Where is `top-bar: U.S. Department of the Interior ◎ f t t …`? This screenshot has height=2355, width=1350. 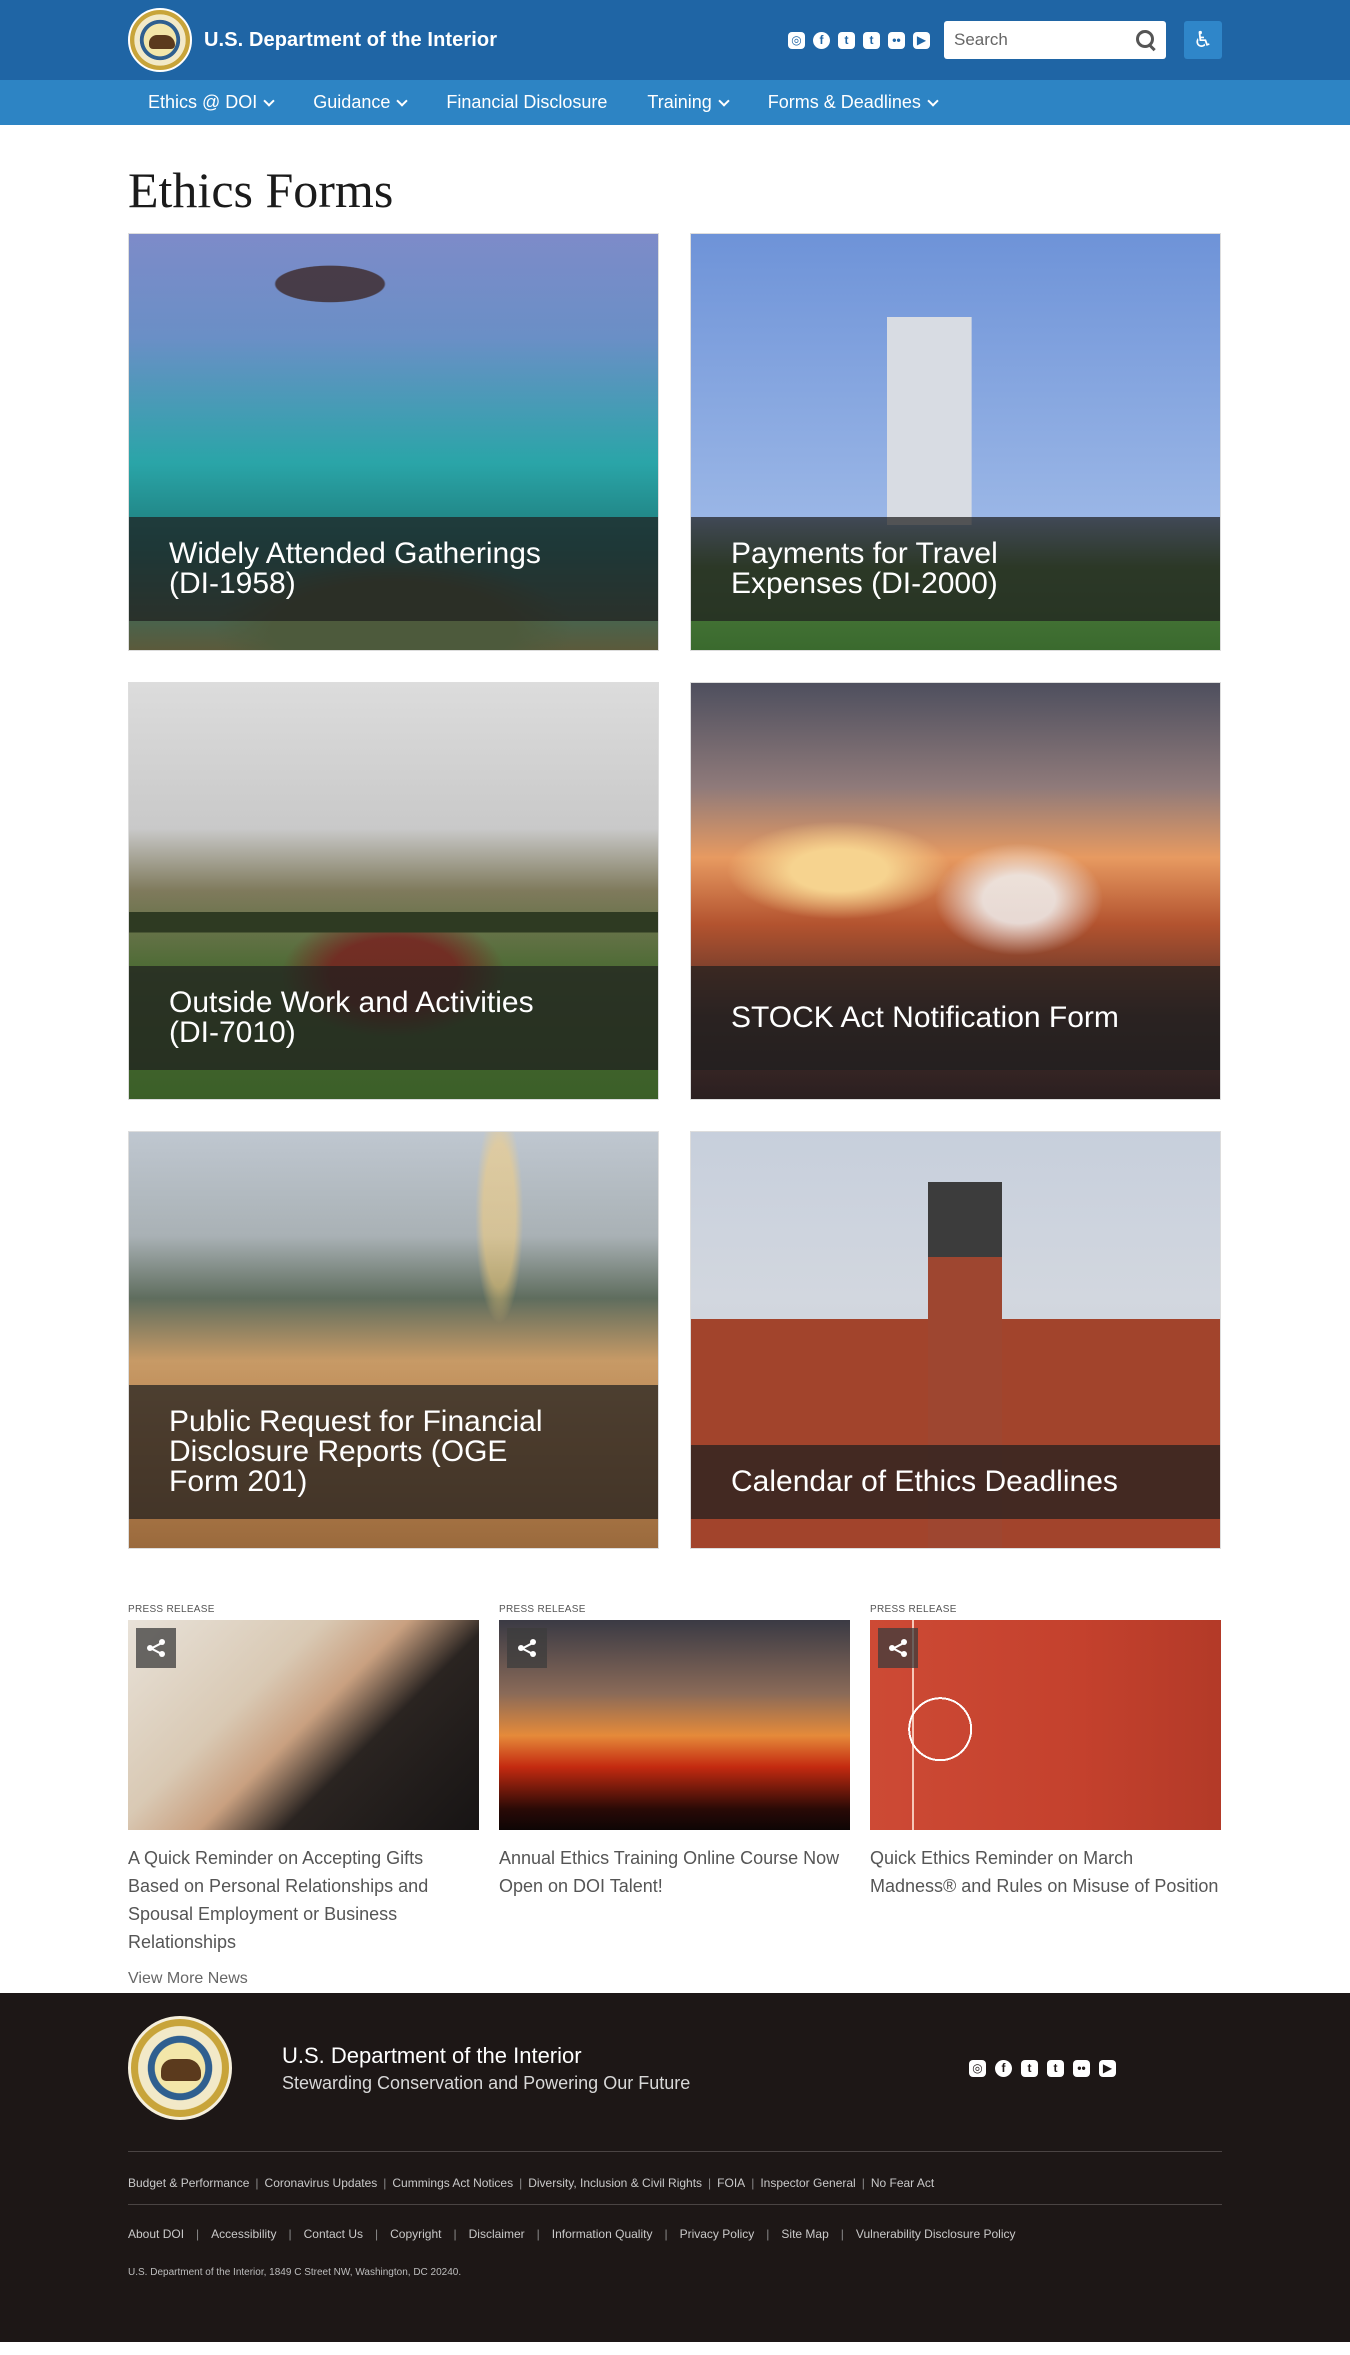
top-bar: U.S. Department of the Interior ◎ f t t … is located at coordinates (675, 40).